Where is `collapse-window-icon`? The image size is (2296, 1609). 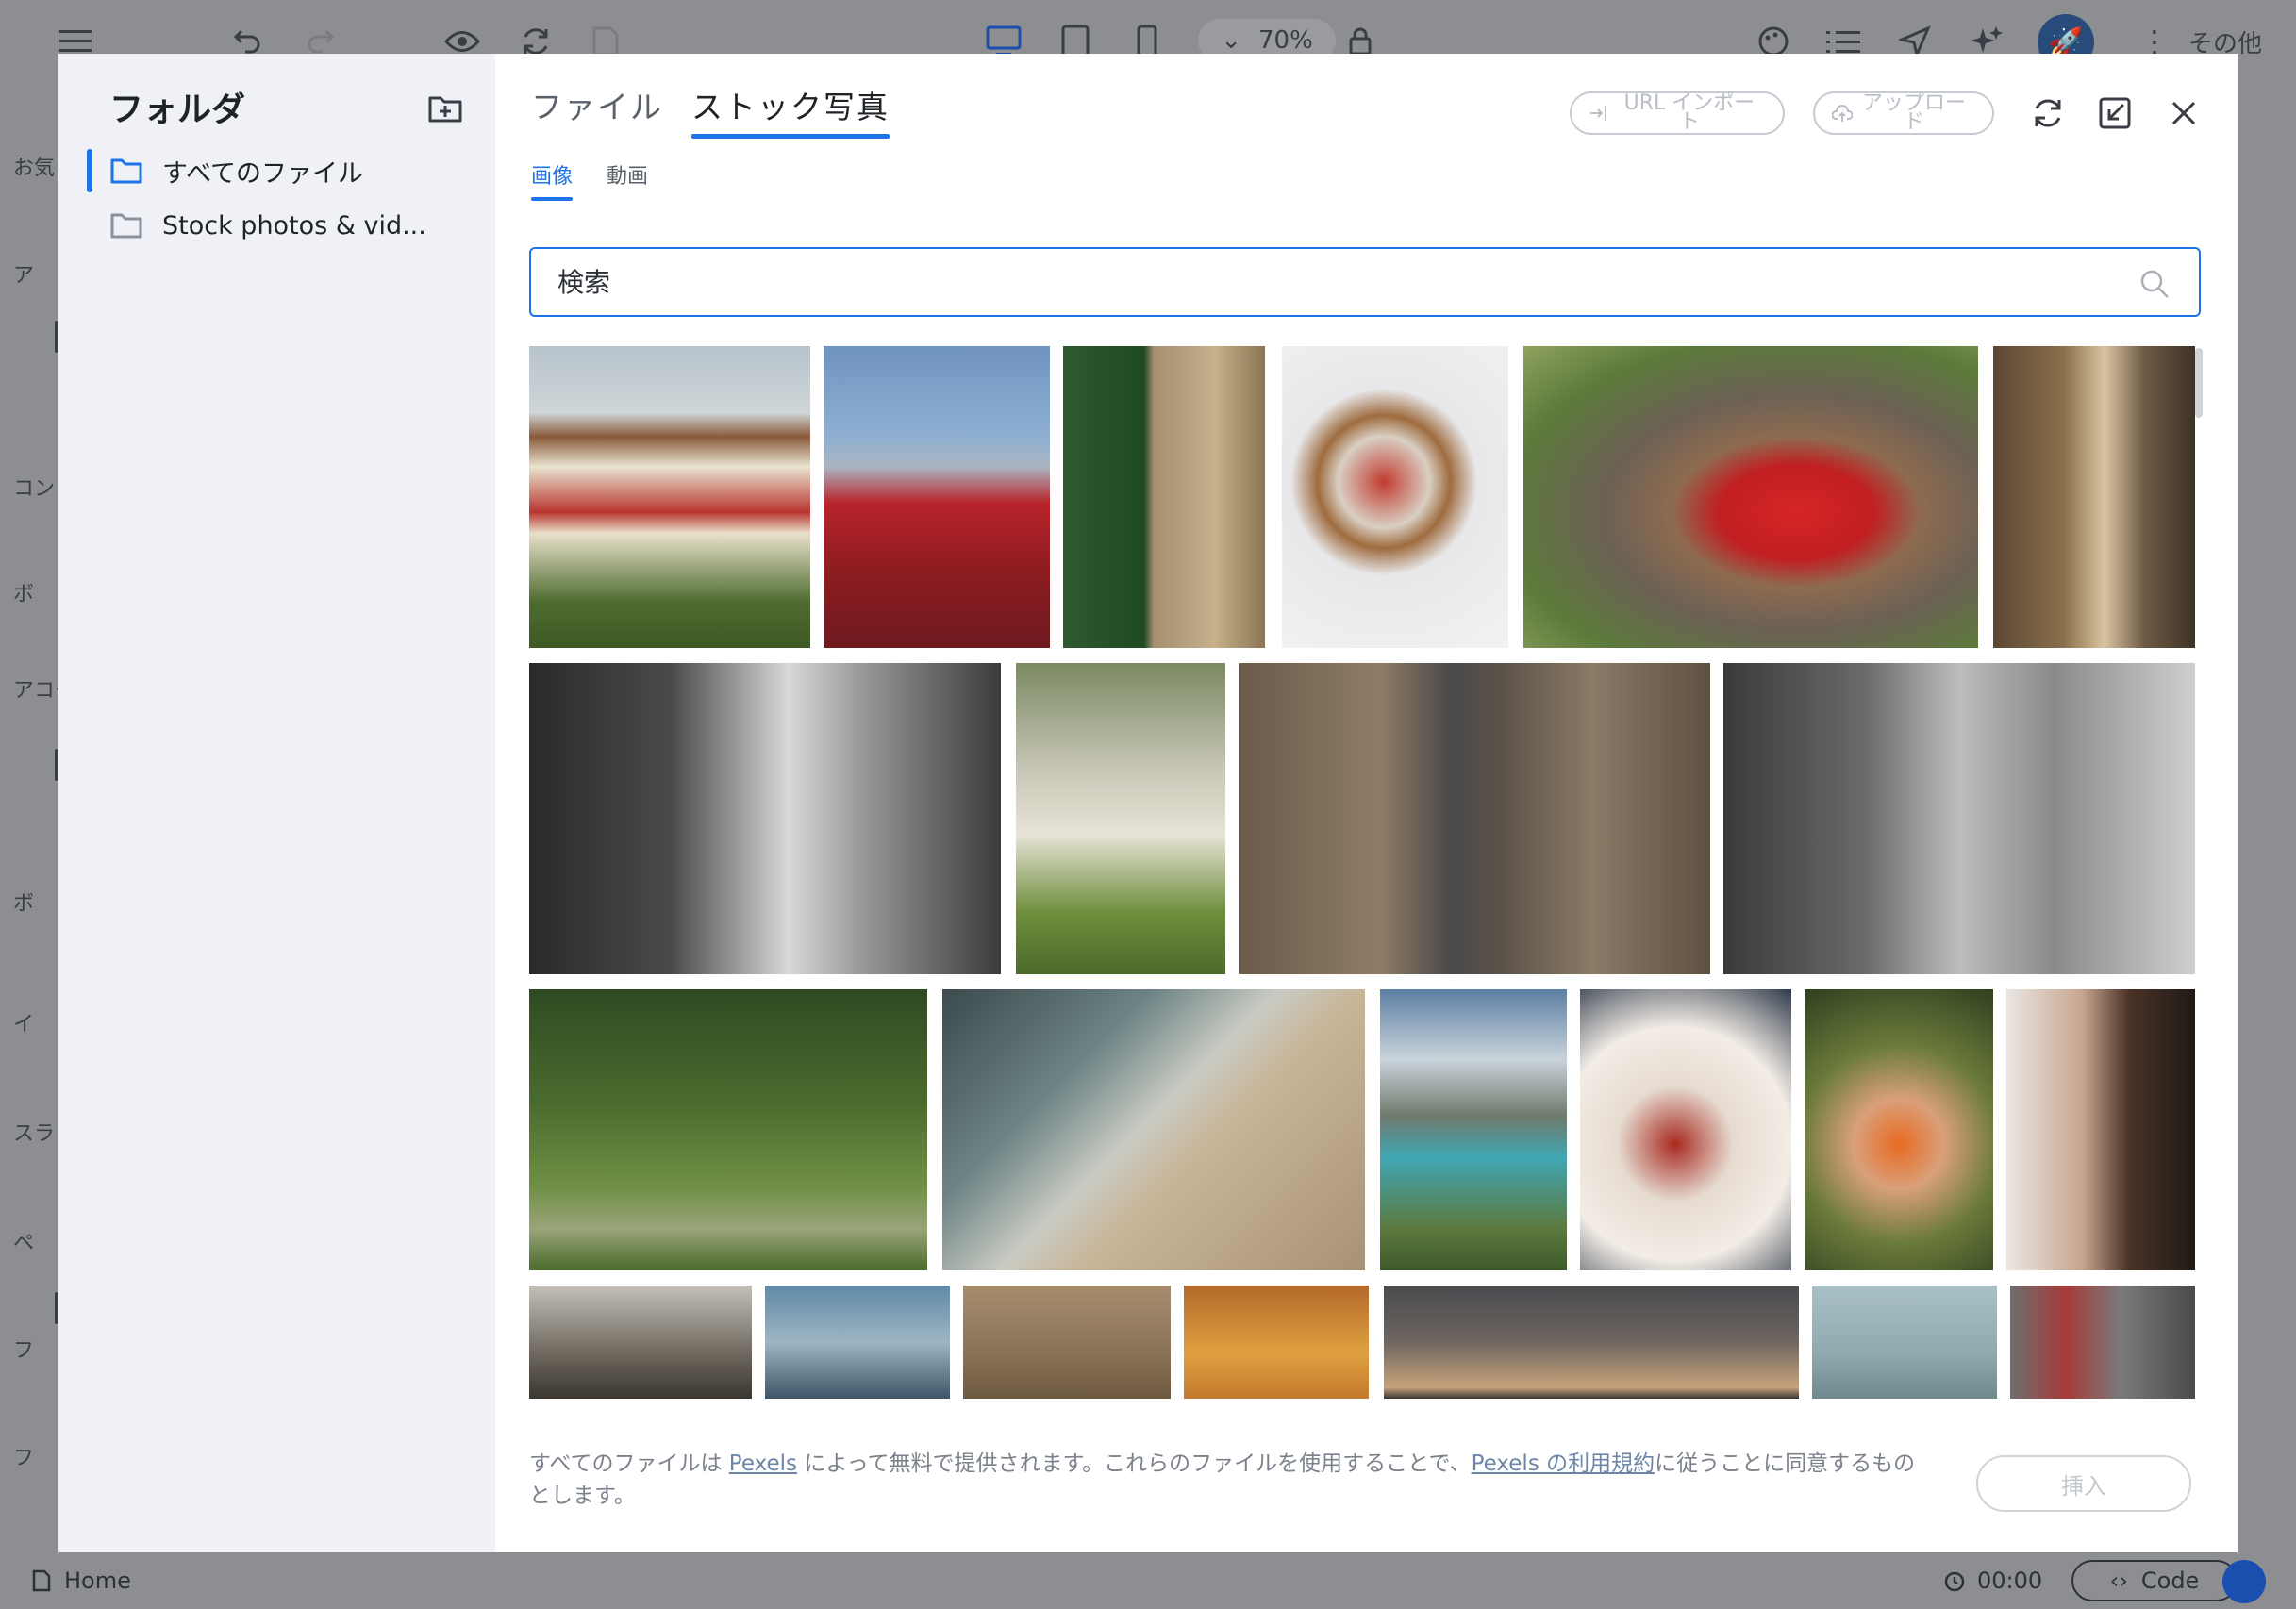 collapse-window-icon is located at coordinates (2115, 113).